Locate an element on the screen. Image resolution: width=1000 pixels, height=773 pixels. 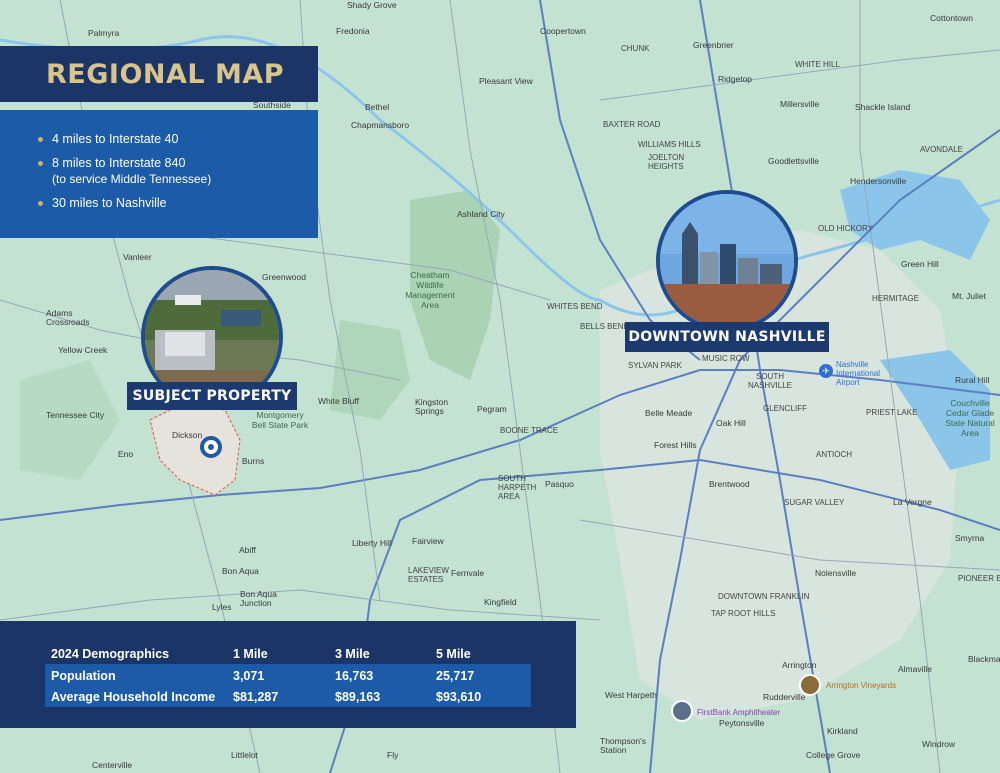
downtown-nashville-photo is located at coordinates (727, 261).